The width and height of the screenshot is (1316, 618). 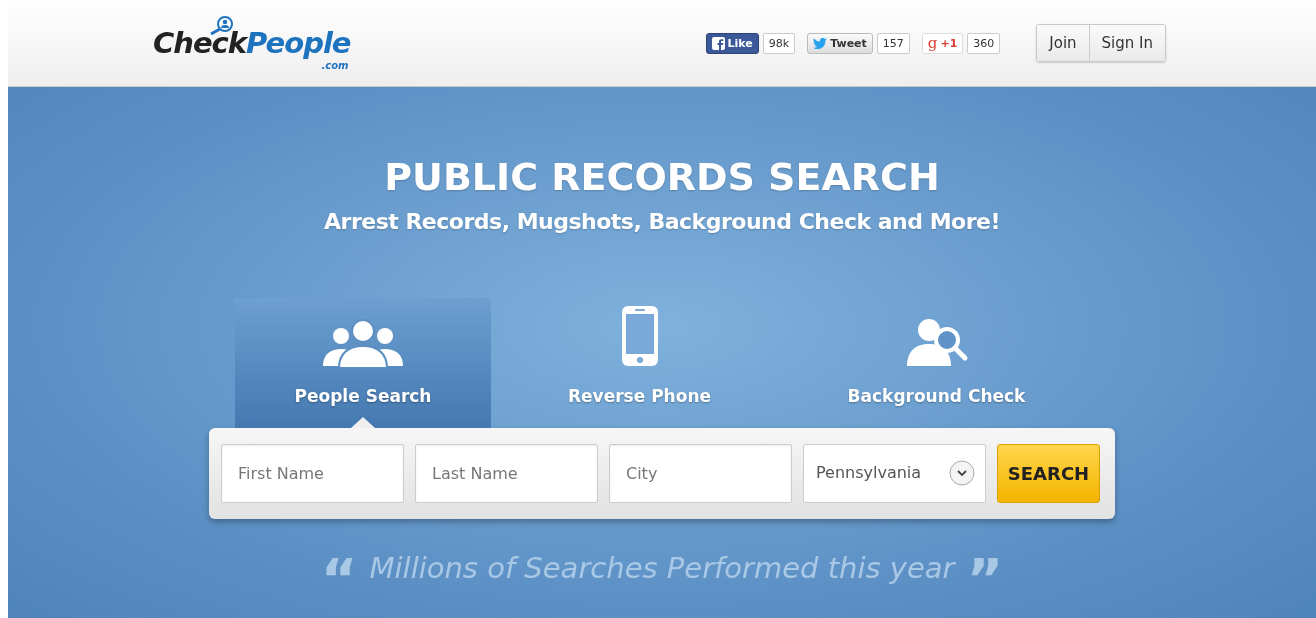 I want to click on facebook-icon, so click(x=718, y=43).